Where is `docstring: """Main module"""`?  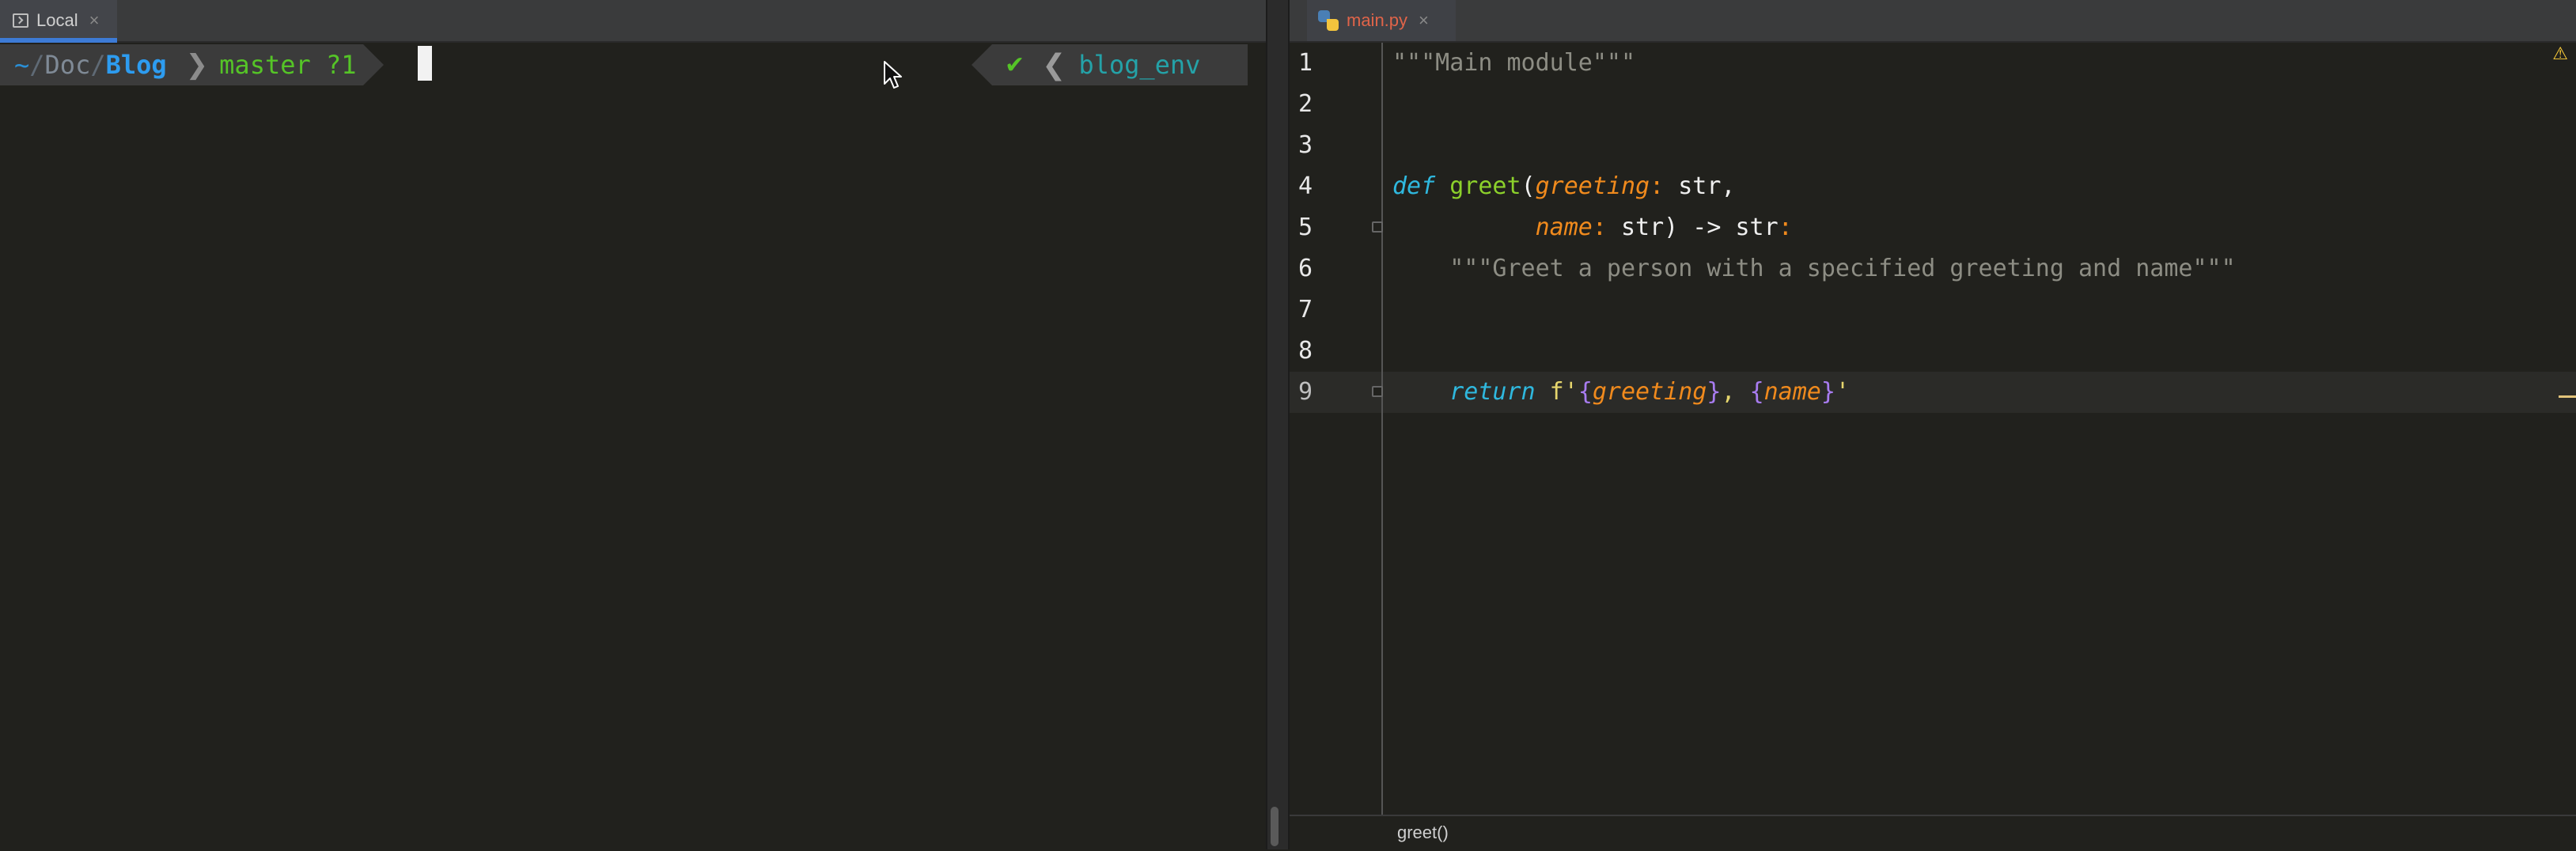 docstring: """Main module""" is located at coordinates (1514, 63).